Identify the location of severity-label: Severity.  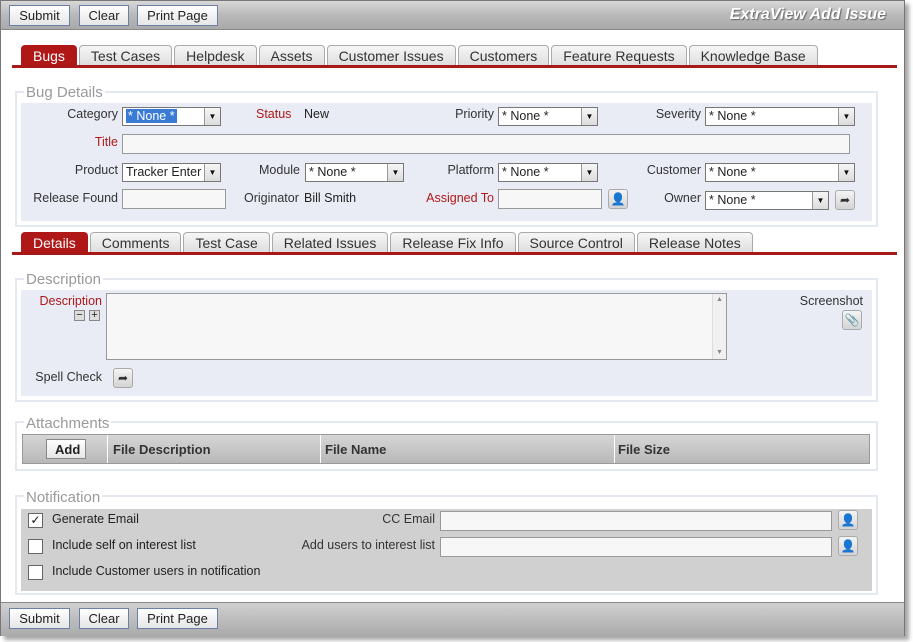
(678, 114).